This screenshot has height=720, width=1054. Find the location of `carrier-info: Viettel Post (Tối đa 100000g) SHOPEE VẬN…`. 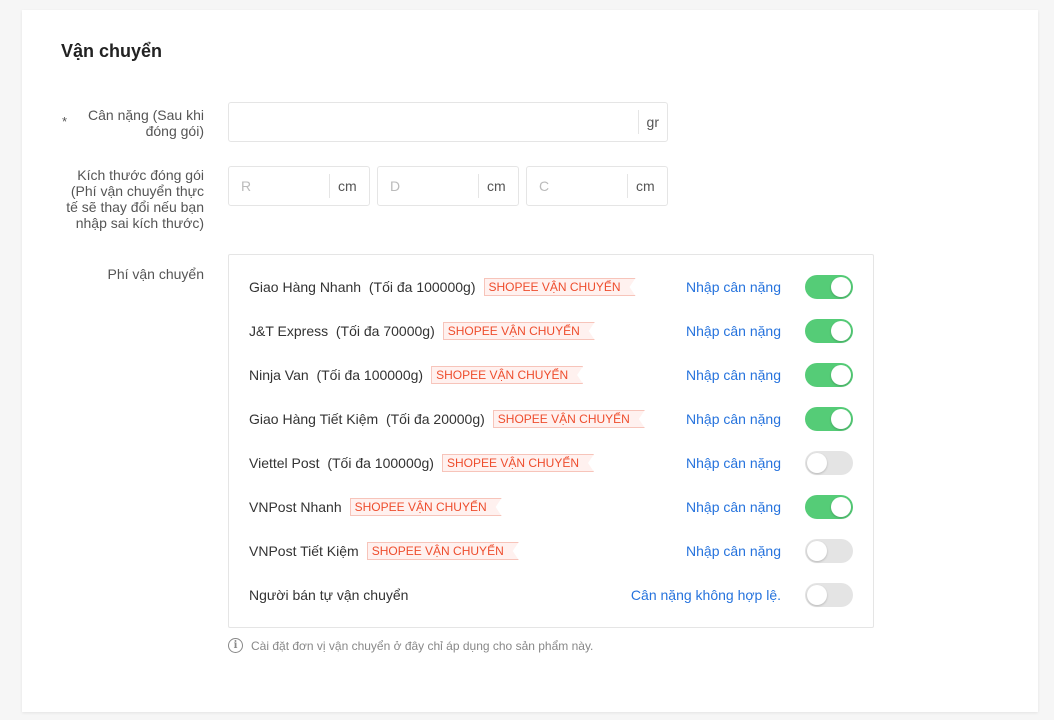

carrier-info: Viettel Post (Tối đa 100000g) SHOPEE VẬN… is located at coordinates (421, 463).